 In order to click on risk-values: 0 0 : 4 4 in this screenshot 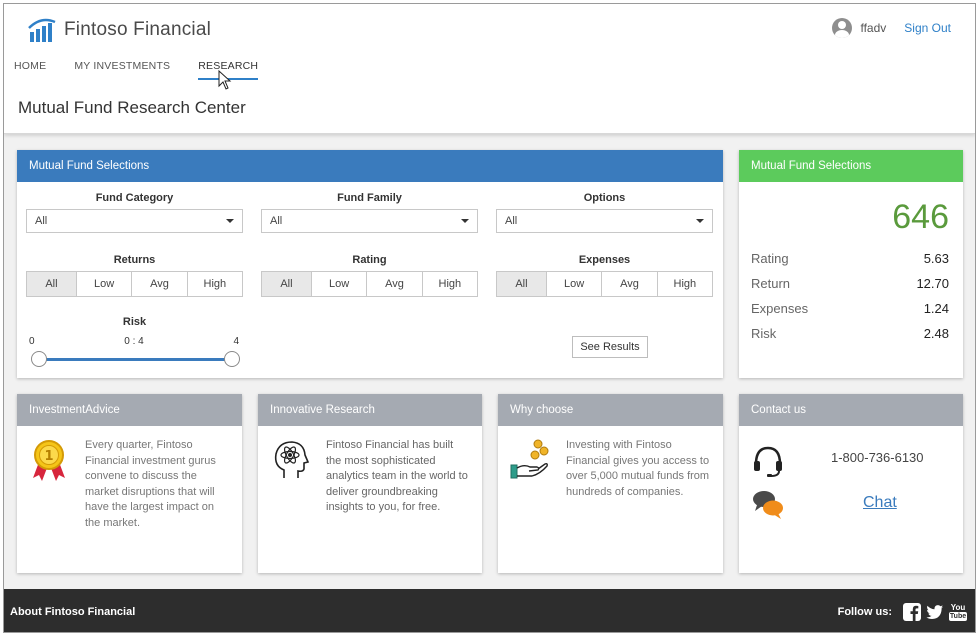, I will do `click(134, 341)`.